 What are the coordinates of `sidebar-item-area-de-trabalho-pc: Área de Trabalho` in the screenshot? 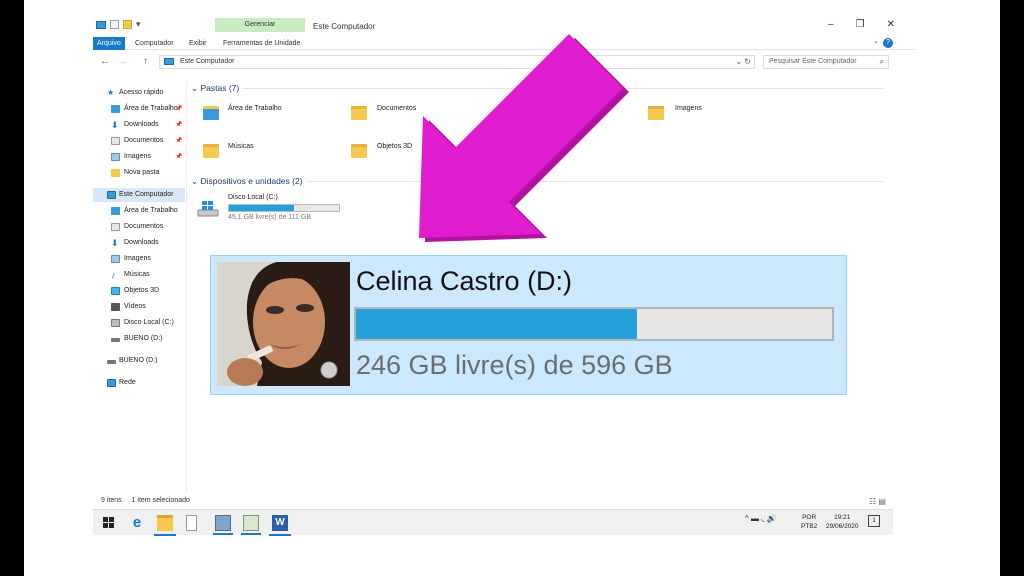 It's located at (139, 211).